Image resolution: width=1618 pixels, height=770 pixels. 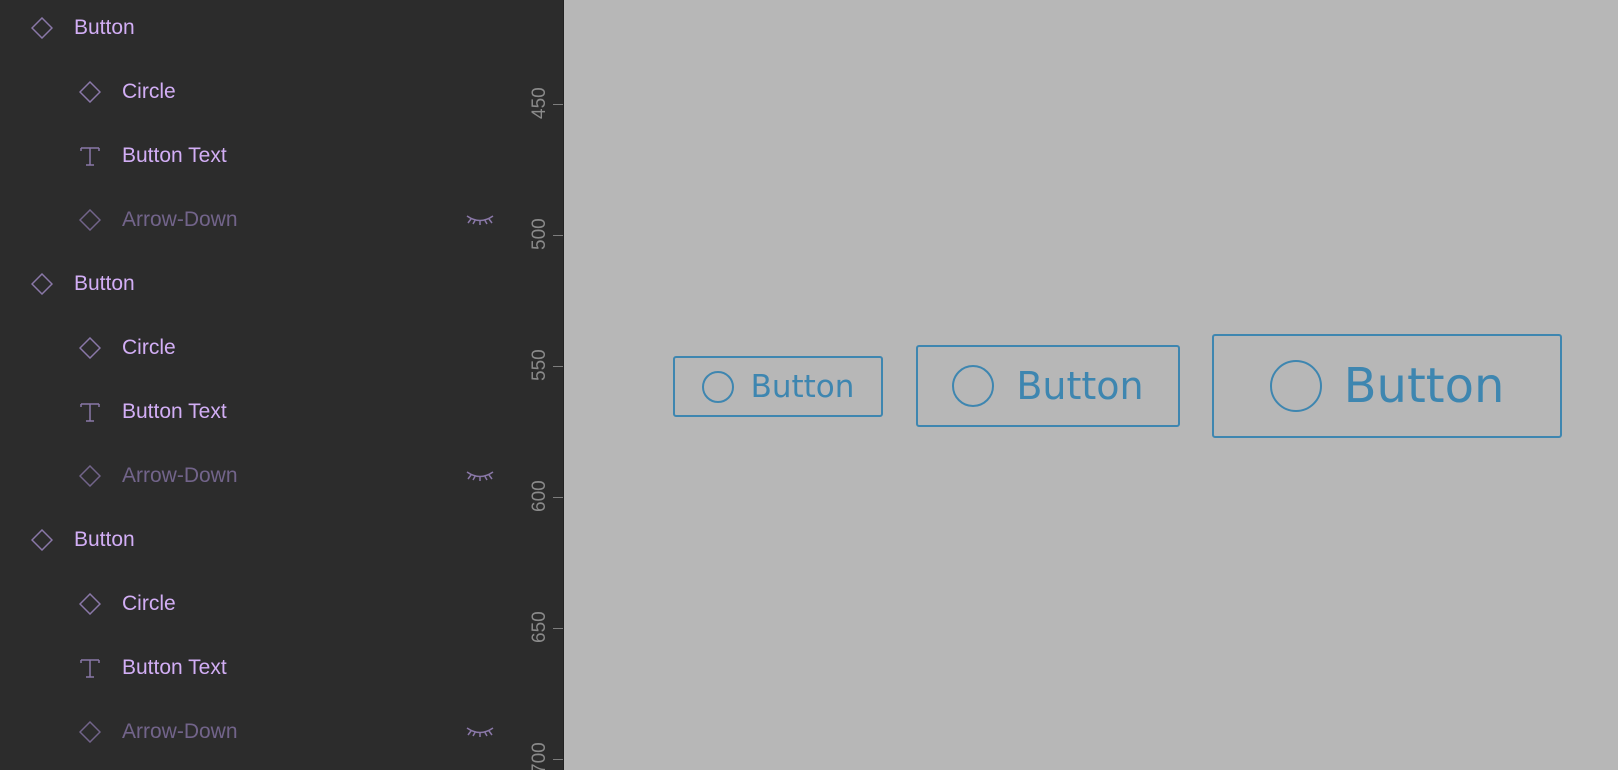 I want to click on button-component-large: Button, so click(x=1387, y=386).